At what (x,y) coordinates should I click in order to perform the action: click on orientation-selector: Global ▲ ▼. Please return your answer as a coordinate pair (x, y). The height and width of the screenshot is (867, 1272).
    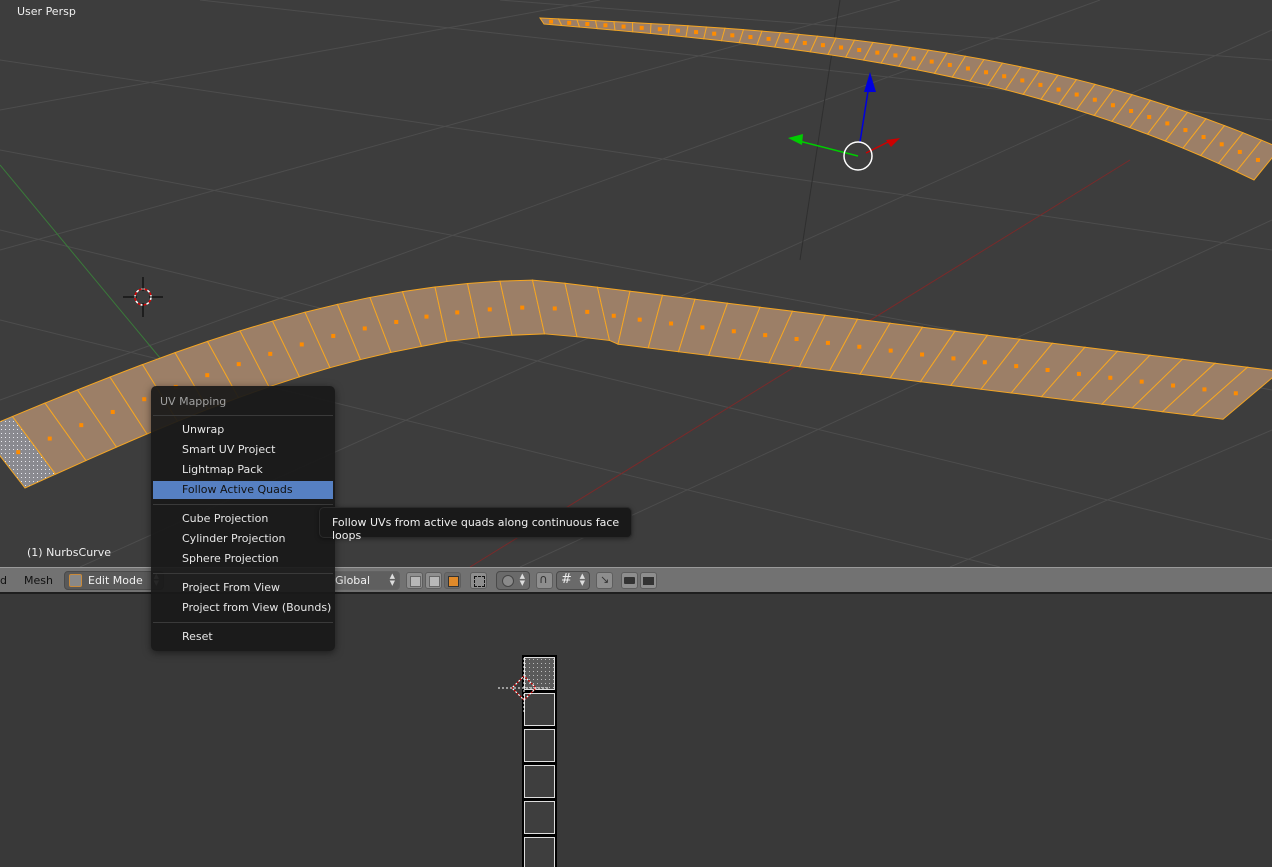
    Looking at the image, I should click on (365, 580).